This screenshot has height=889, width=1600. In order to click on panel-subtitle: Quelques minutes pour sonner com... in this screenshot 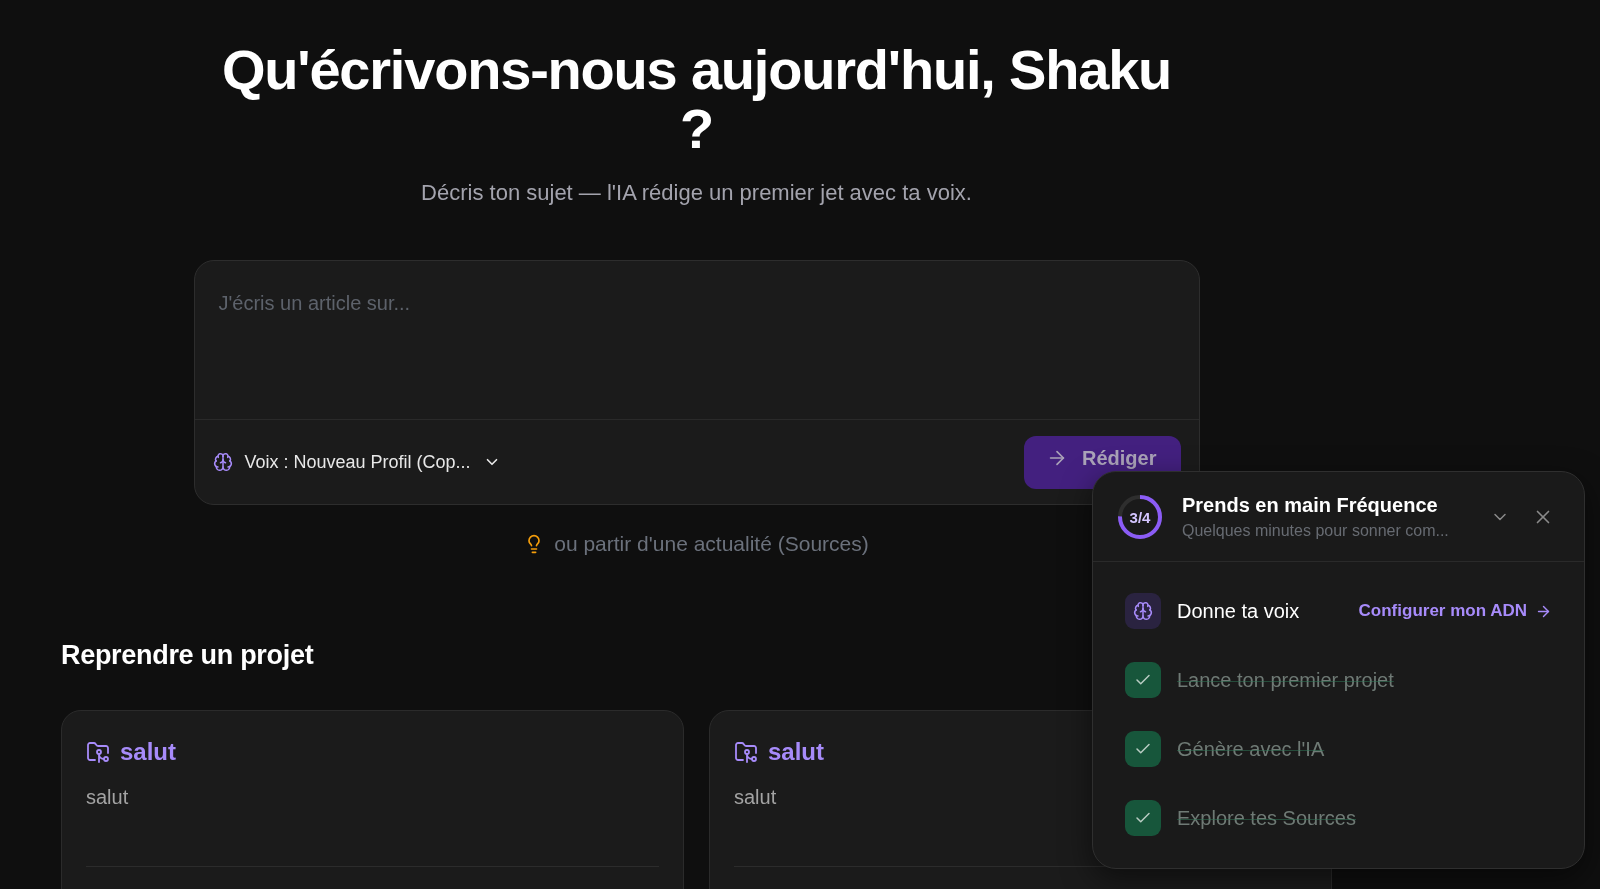, I will do `click(1315, 530)`.